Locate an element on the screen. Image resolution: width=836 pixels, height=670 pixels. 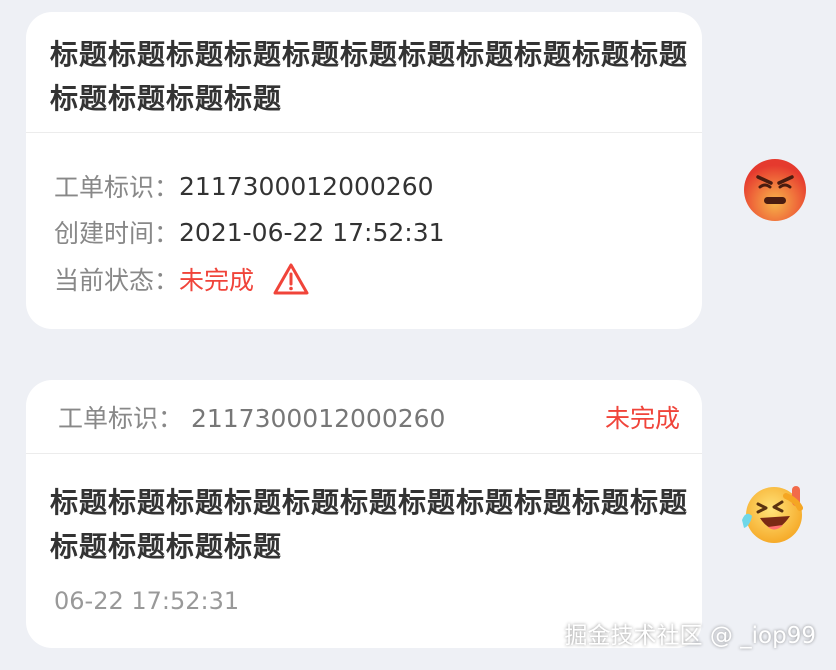
created-time-label: 创建时间： is located at coordinates (117, 233).